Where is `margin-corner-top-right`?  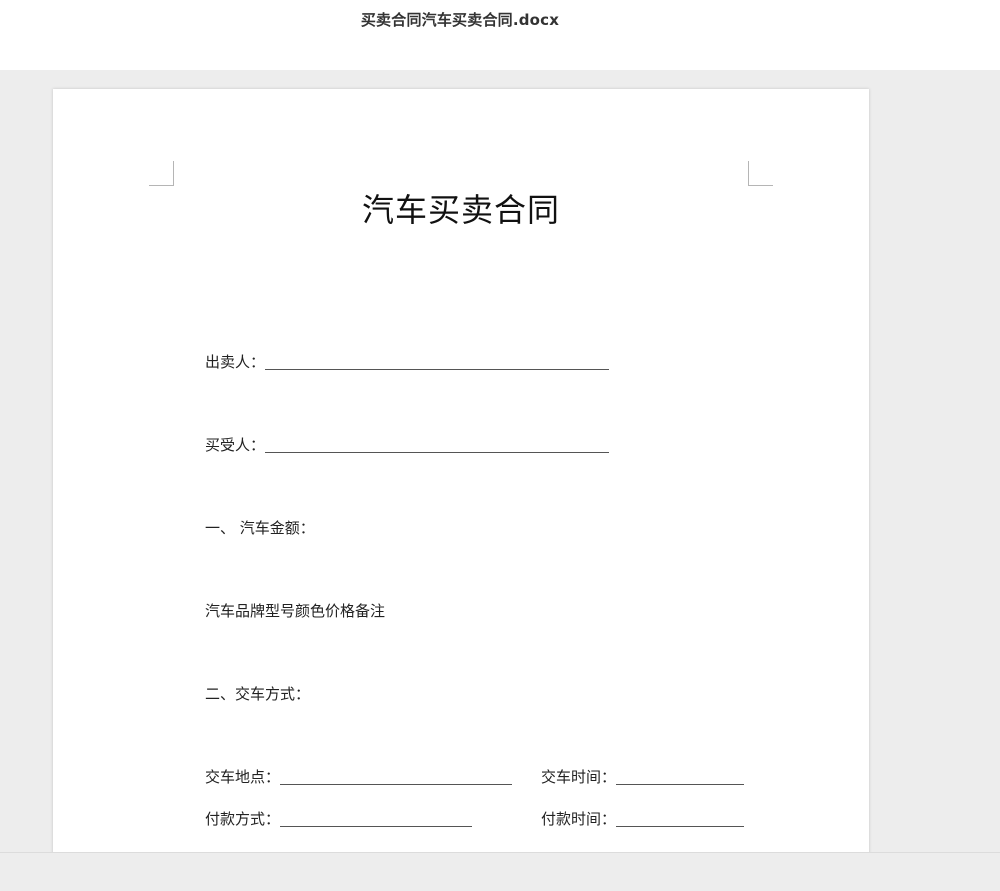
margin-corner-top-right is located at coordinates (760, 173).